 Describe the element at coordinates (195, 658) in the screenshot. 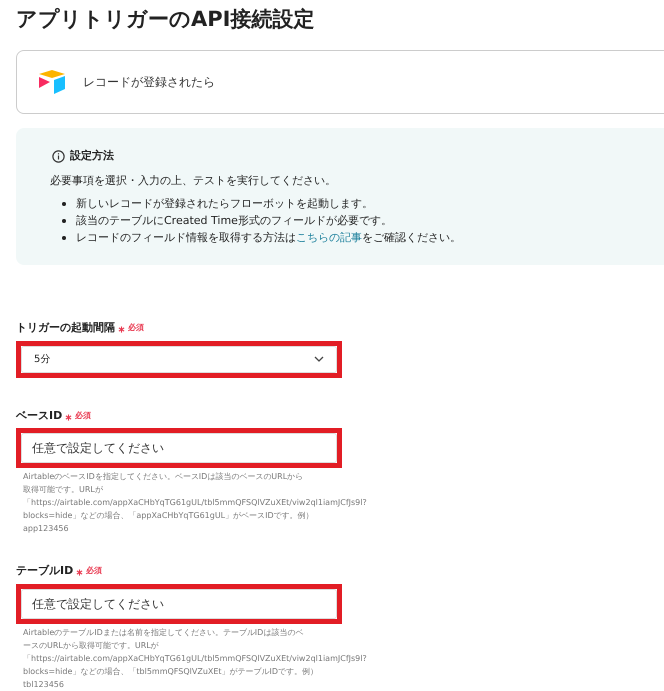

I see `help-text: AirtableのテーブルIDまたは名前を指定してください。テーブルIDは該当のベ ースのURLから取得可能です。URLが 「https://airtable.com/appXaCHbYqTG61gUL/tbl5mmQFSQlVZuXEt/viw2ql1iamJCfJs9l? blocks=hide」などの場合、「tbl5mmQFSQlVZuXEt」がテーブルIDです。例） tbl123456` at that location.